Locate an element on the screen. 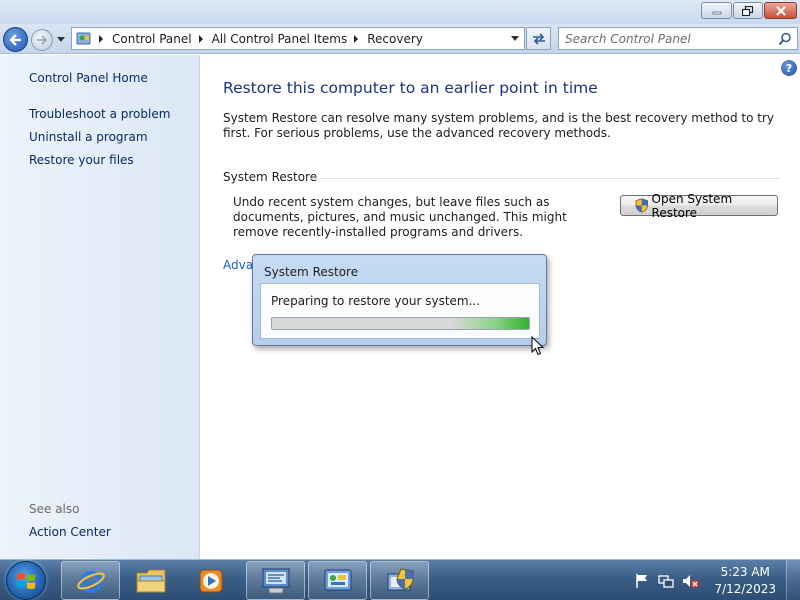  show-desktop-button is located at coordinates (793, 580).